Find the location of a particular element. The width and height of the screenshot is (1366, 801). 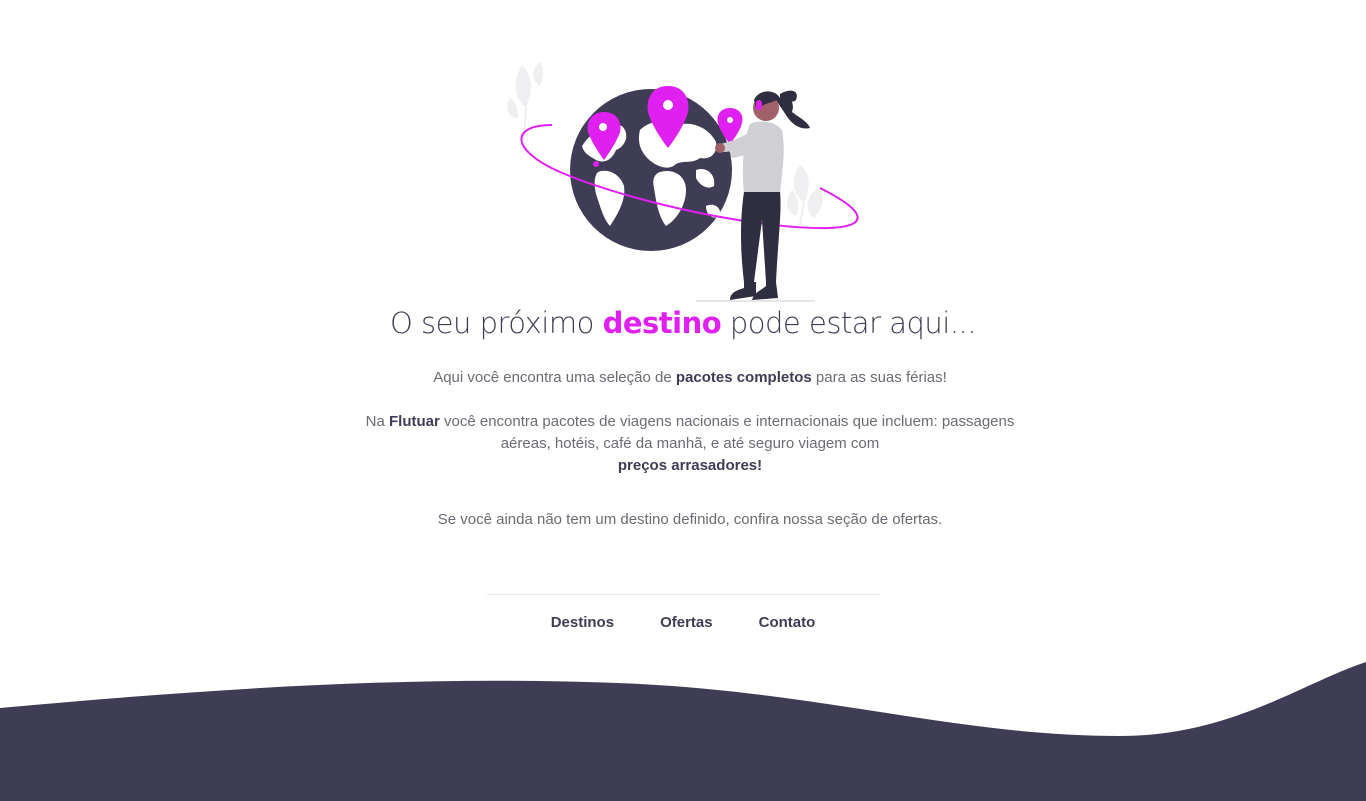

footer-link-destinos: Destinos is located at coordinates (582, 623).